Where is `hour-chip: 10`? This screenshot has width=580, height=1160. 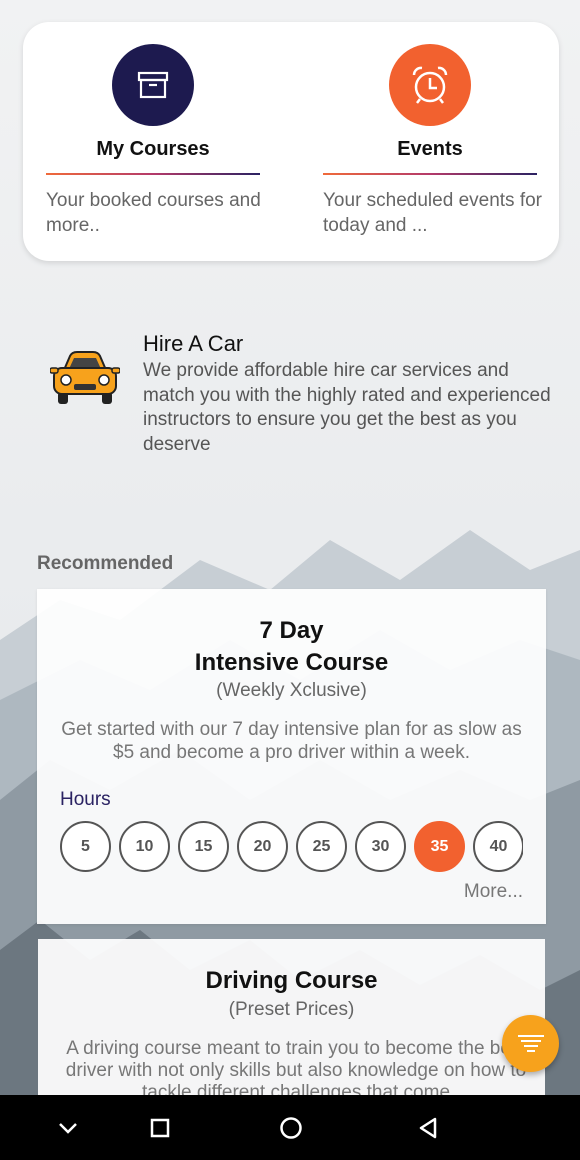
hour-chip: 10 is located at coordinates (144, 846).